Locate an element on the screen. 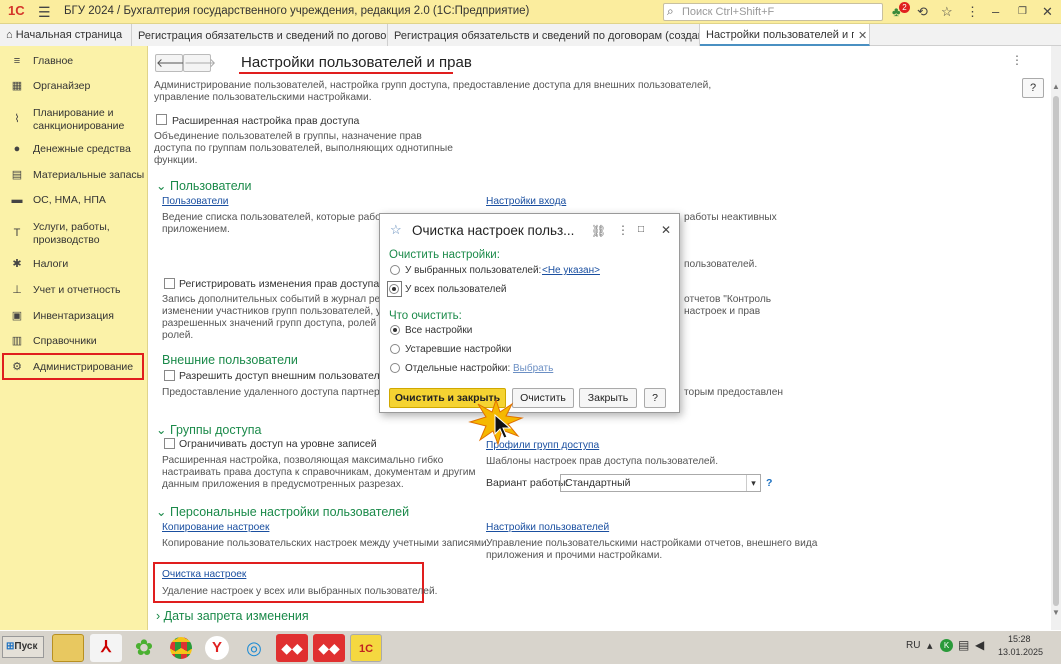 The width and height of the screenshot is (1061, 664). maximize-icon: □ is located at coordinates (641, 229).